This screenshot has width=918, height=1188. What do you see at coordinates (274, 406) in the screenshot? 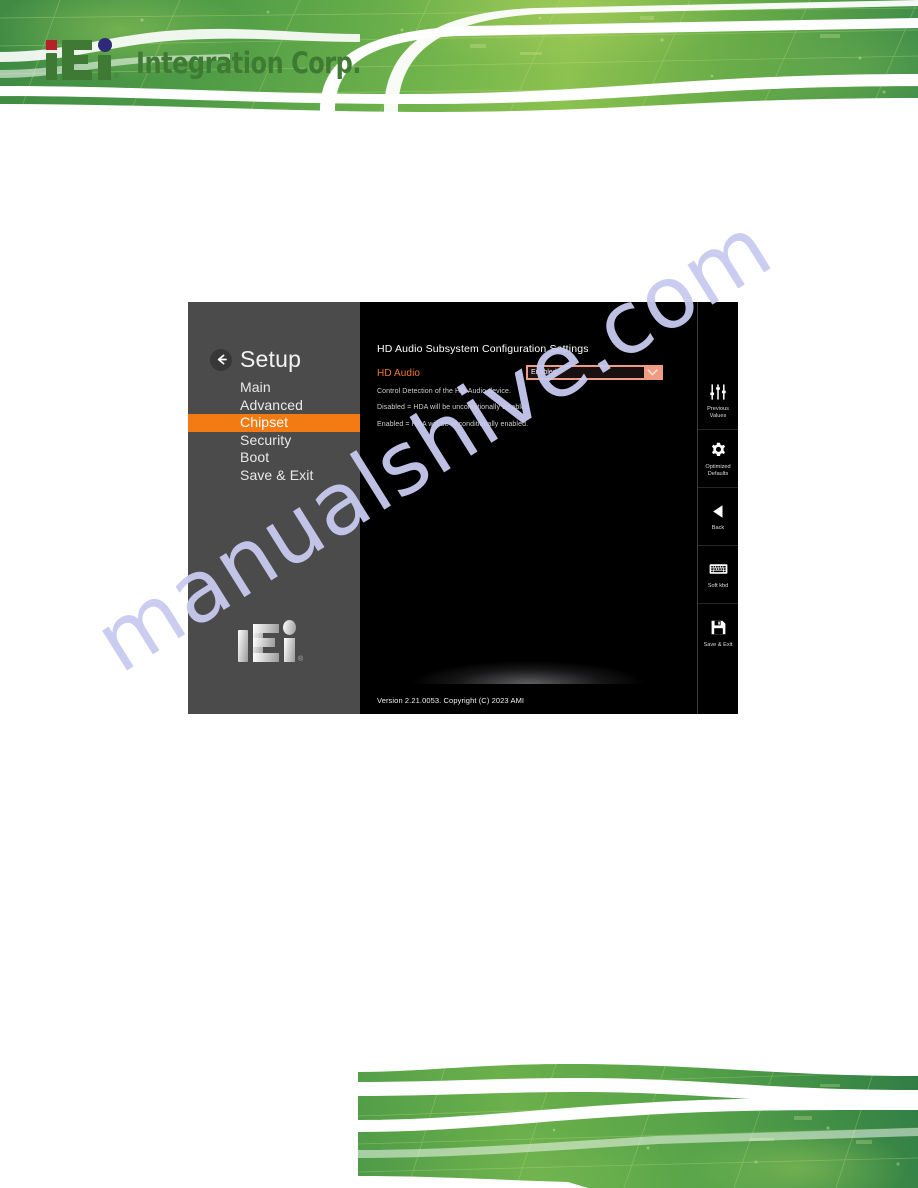
I see `sidebar-item-advanced: Advanced` at bounding box center [274, 406].